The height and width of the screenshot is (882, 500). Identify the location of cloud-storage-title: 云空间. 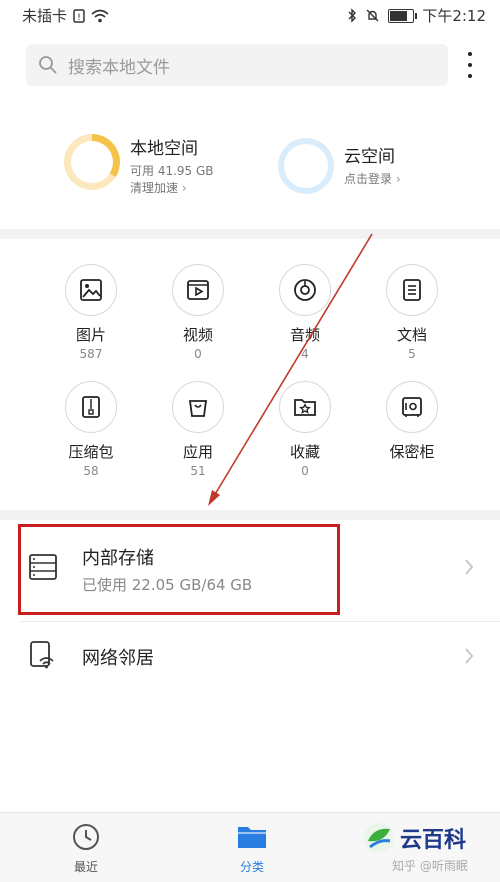
(369, 157).